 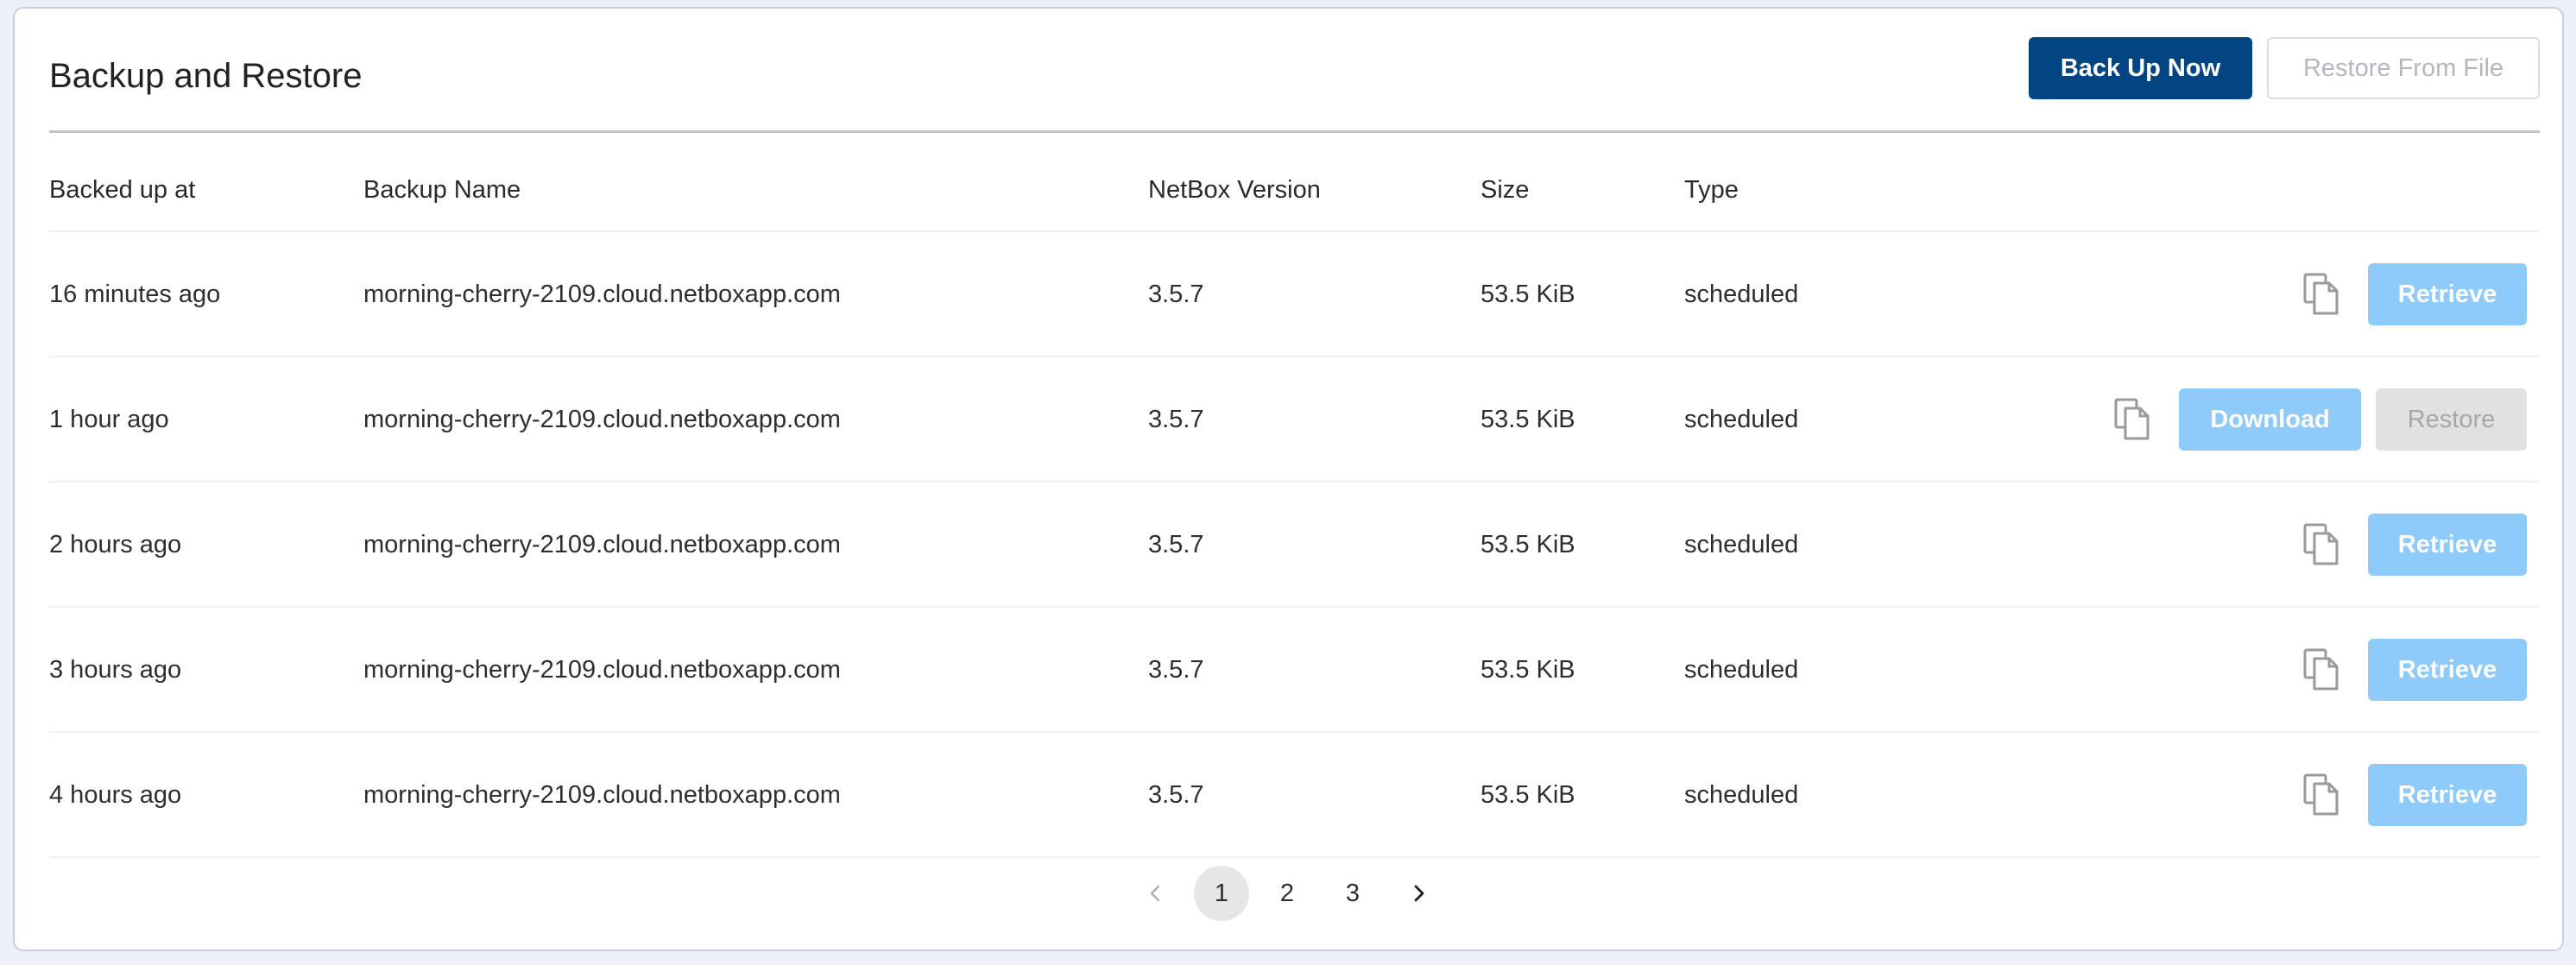 What do you see at coordinates (135, 294) in the screenshot?
I see `backed-up-at-cell: 16 minutes ago` at bounding box center [135, 294].